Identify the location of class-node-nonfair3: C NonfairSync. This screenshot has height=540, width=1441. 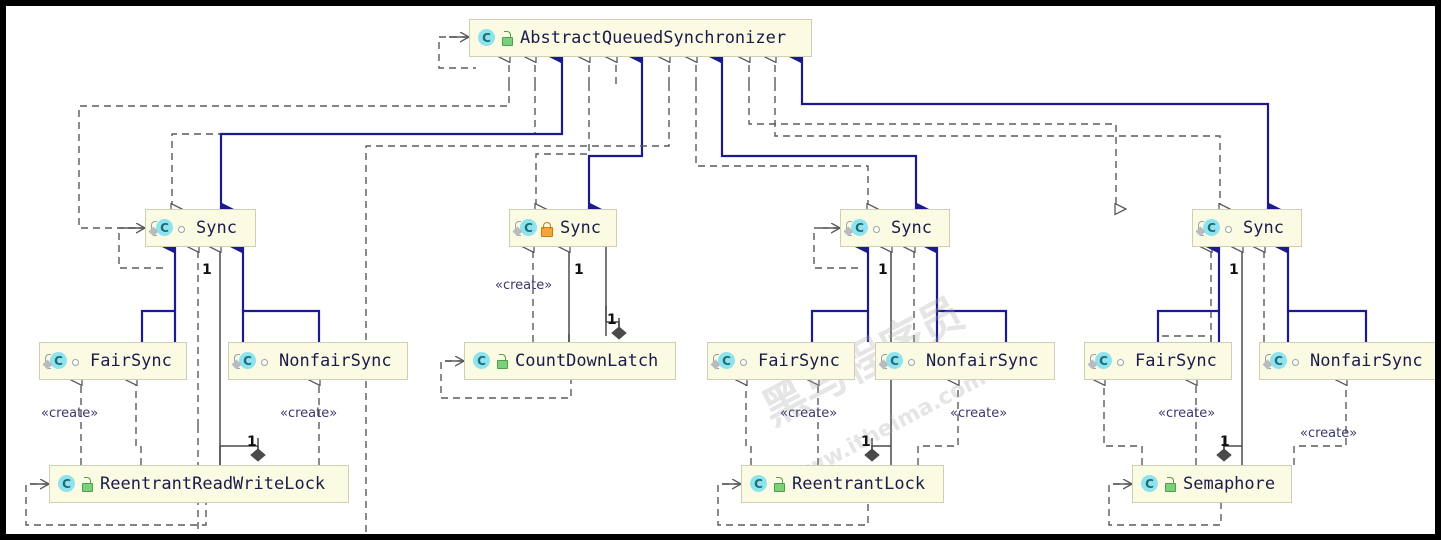
(1347, 361).